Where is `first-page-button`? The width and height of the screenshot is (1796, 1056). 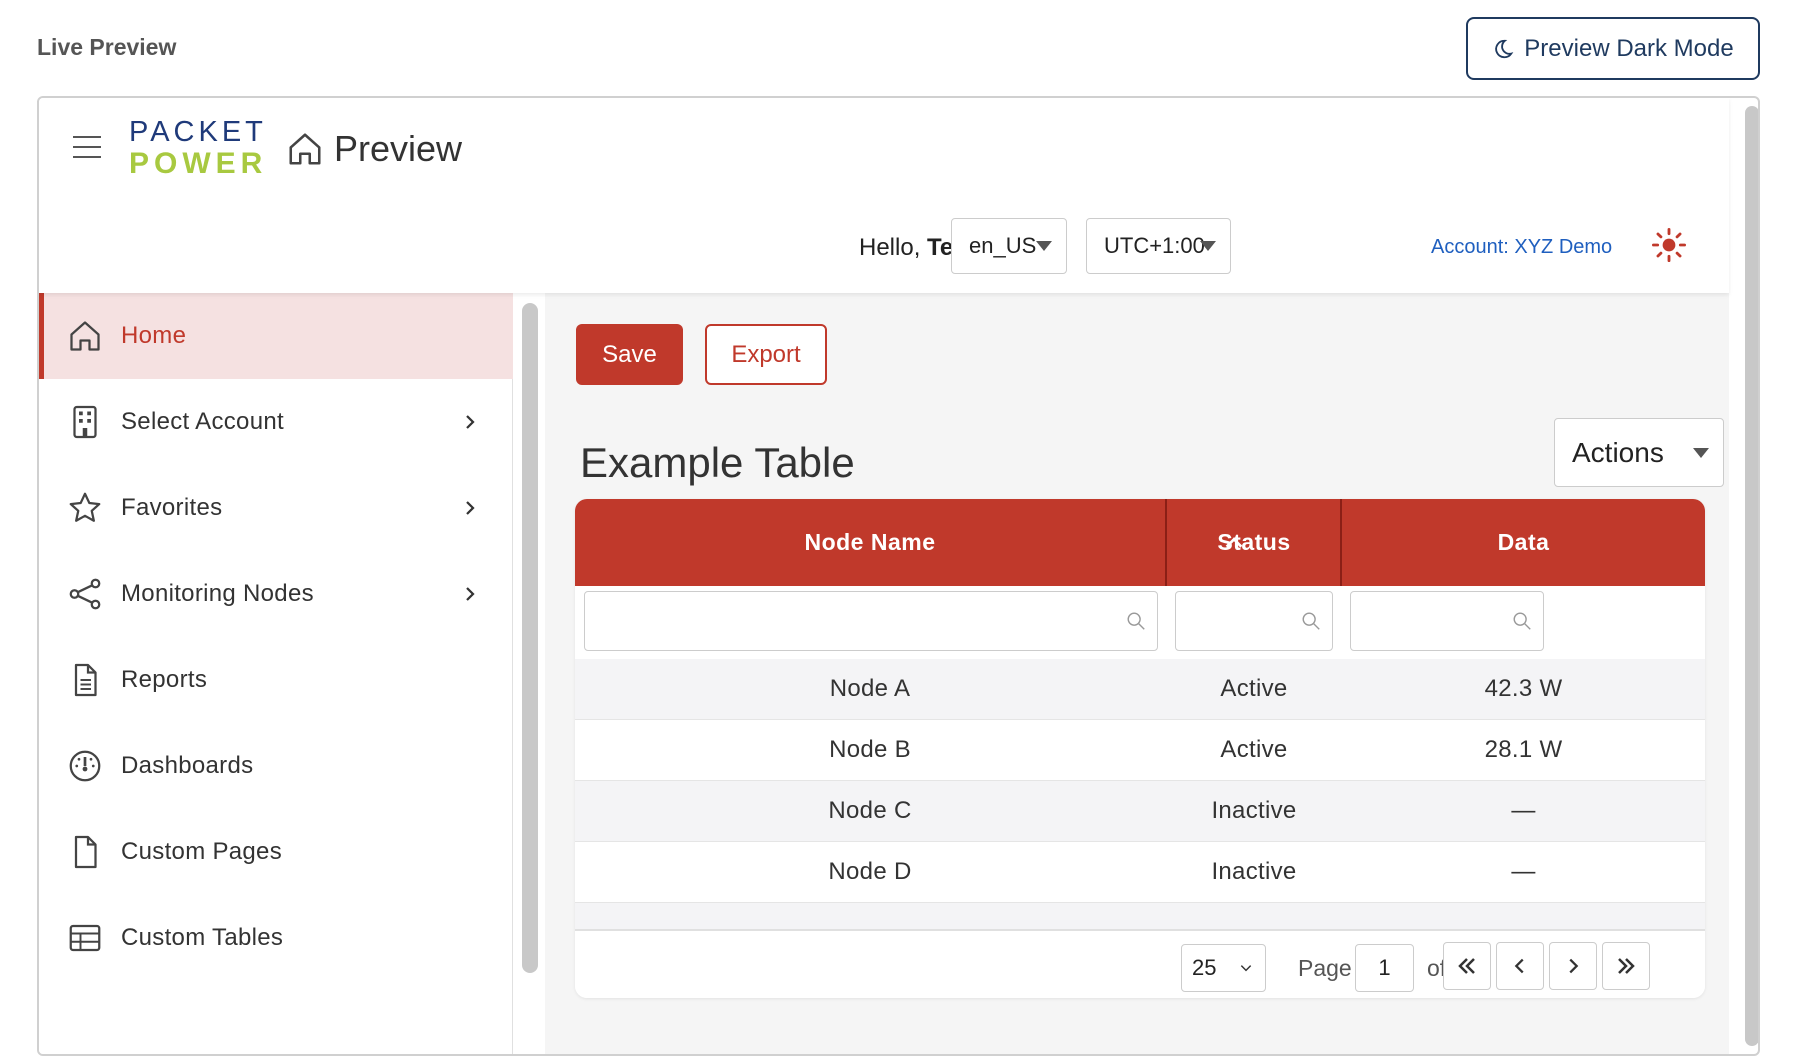 first-page-button is located at coordinates (1467, 966).